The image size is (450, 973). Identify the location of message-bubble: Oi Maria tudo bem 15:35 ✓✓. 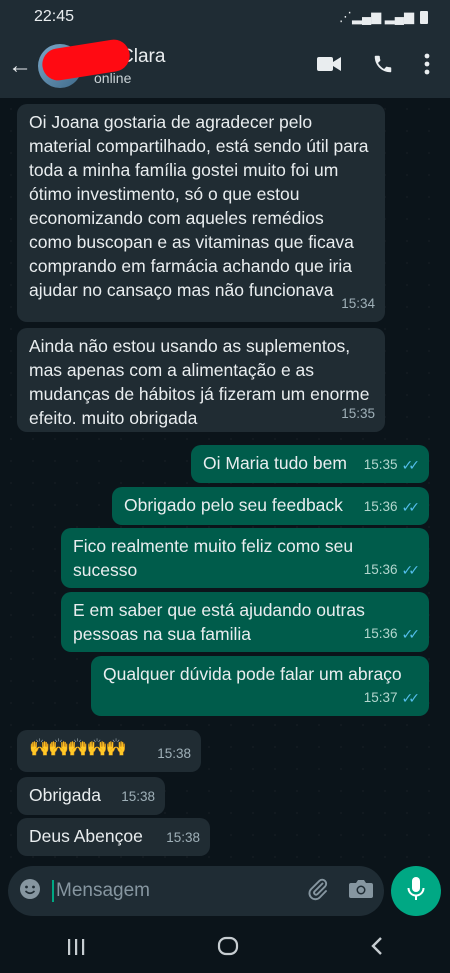
(310, 464).